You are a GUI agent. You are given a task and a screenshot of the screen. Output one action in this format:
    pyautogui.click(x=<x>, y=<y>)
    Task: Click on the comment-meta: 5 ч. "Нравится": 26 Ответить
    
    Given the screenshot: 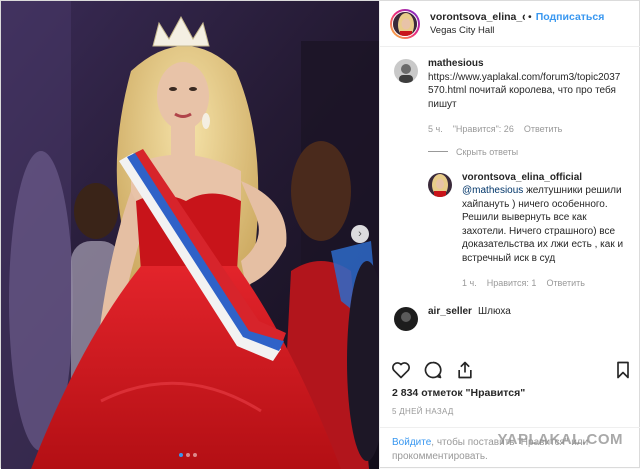 What is the action you would take?
    pyautogui.click(x=526, y=130)
    